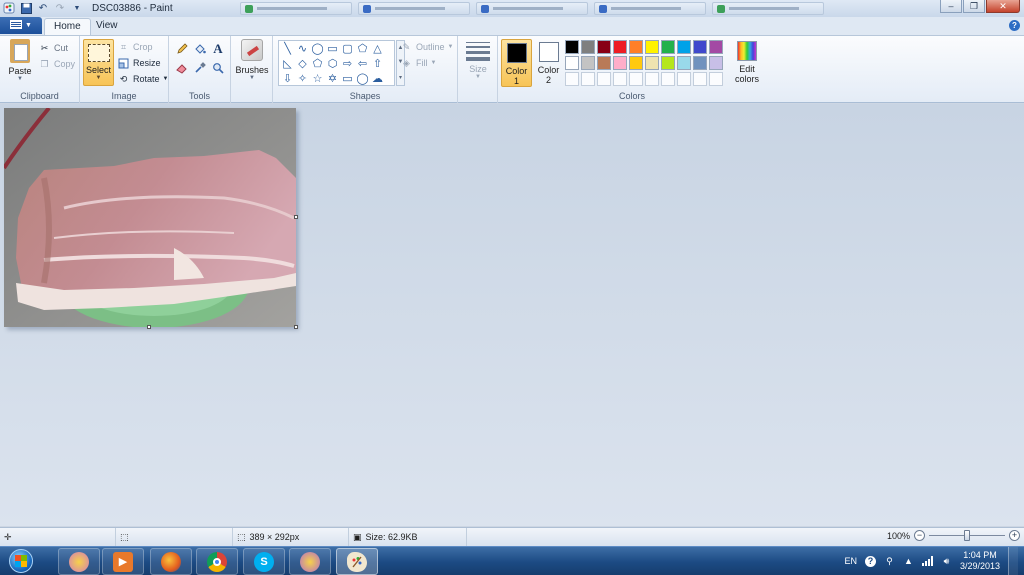 The image size is (1024, 575). What do you see at coordinates (123, 561) in the screenshot?
I see `taskbar-media-player-button: ▶` at bounding box center [123, 561].